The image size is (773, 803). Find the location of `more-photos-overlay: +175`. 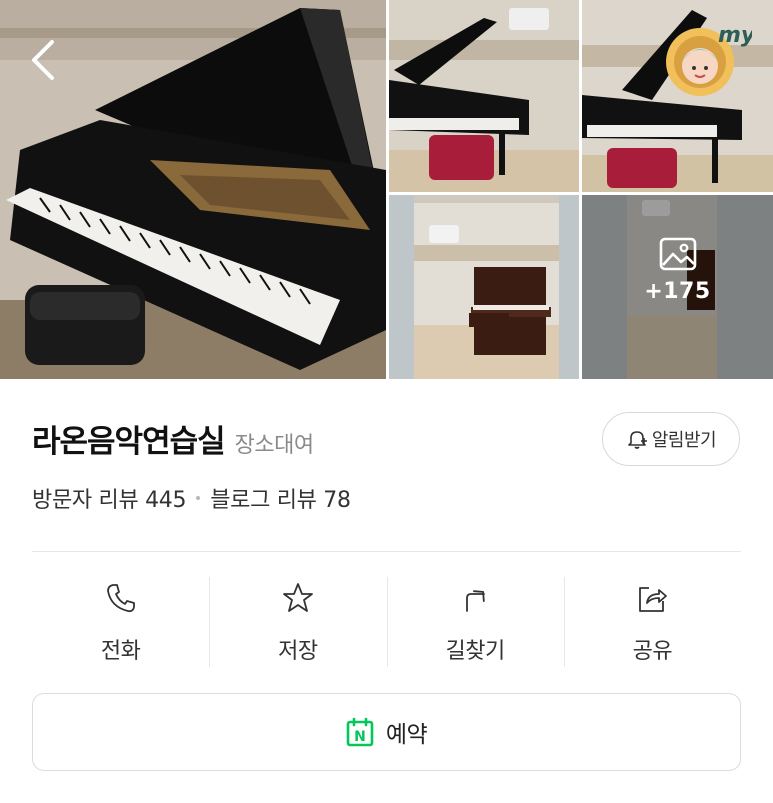

more-photos-overlay: +175 is located at coordinates (677, 287).